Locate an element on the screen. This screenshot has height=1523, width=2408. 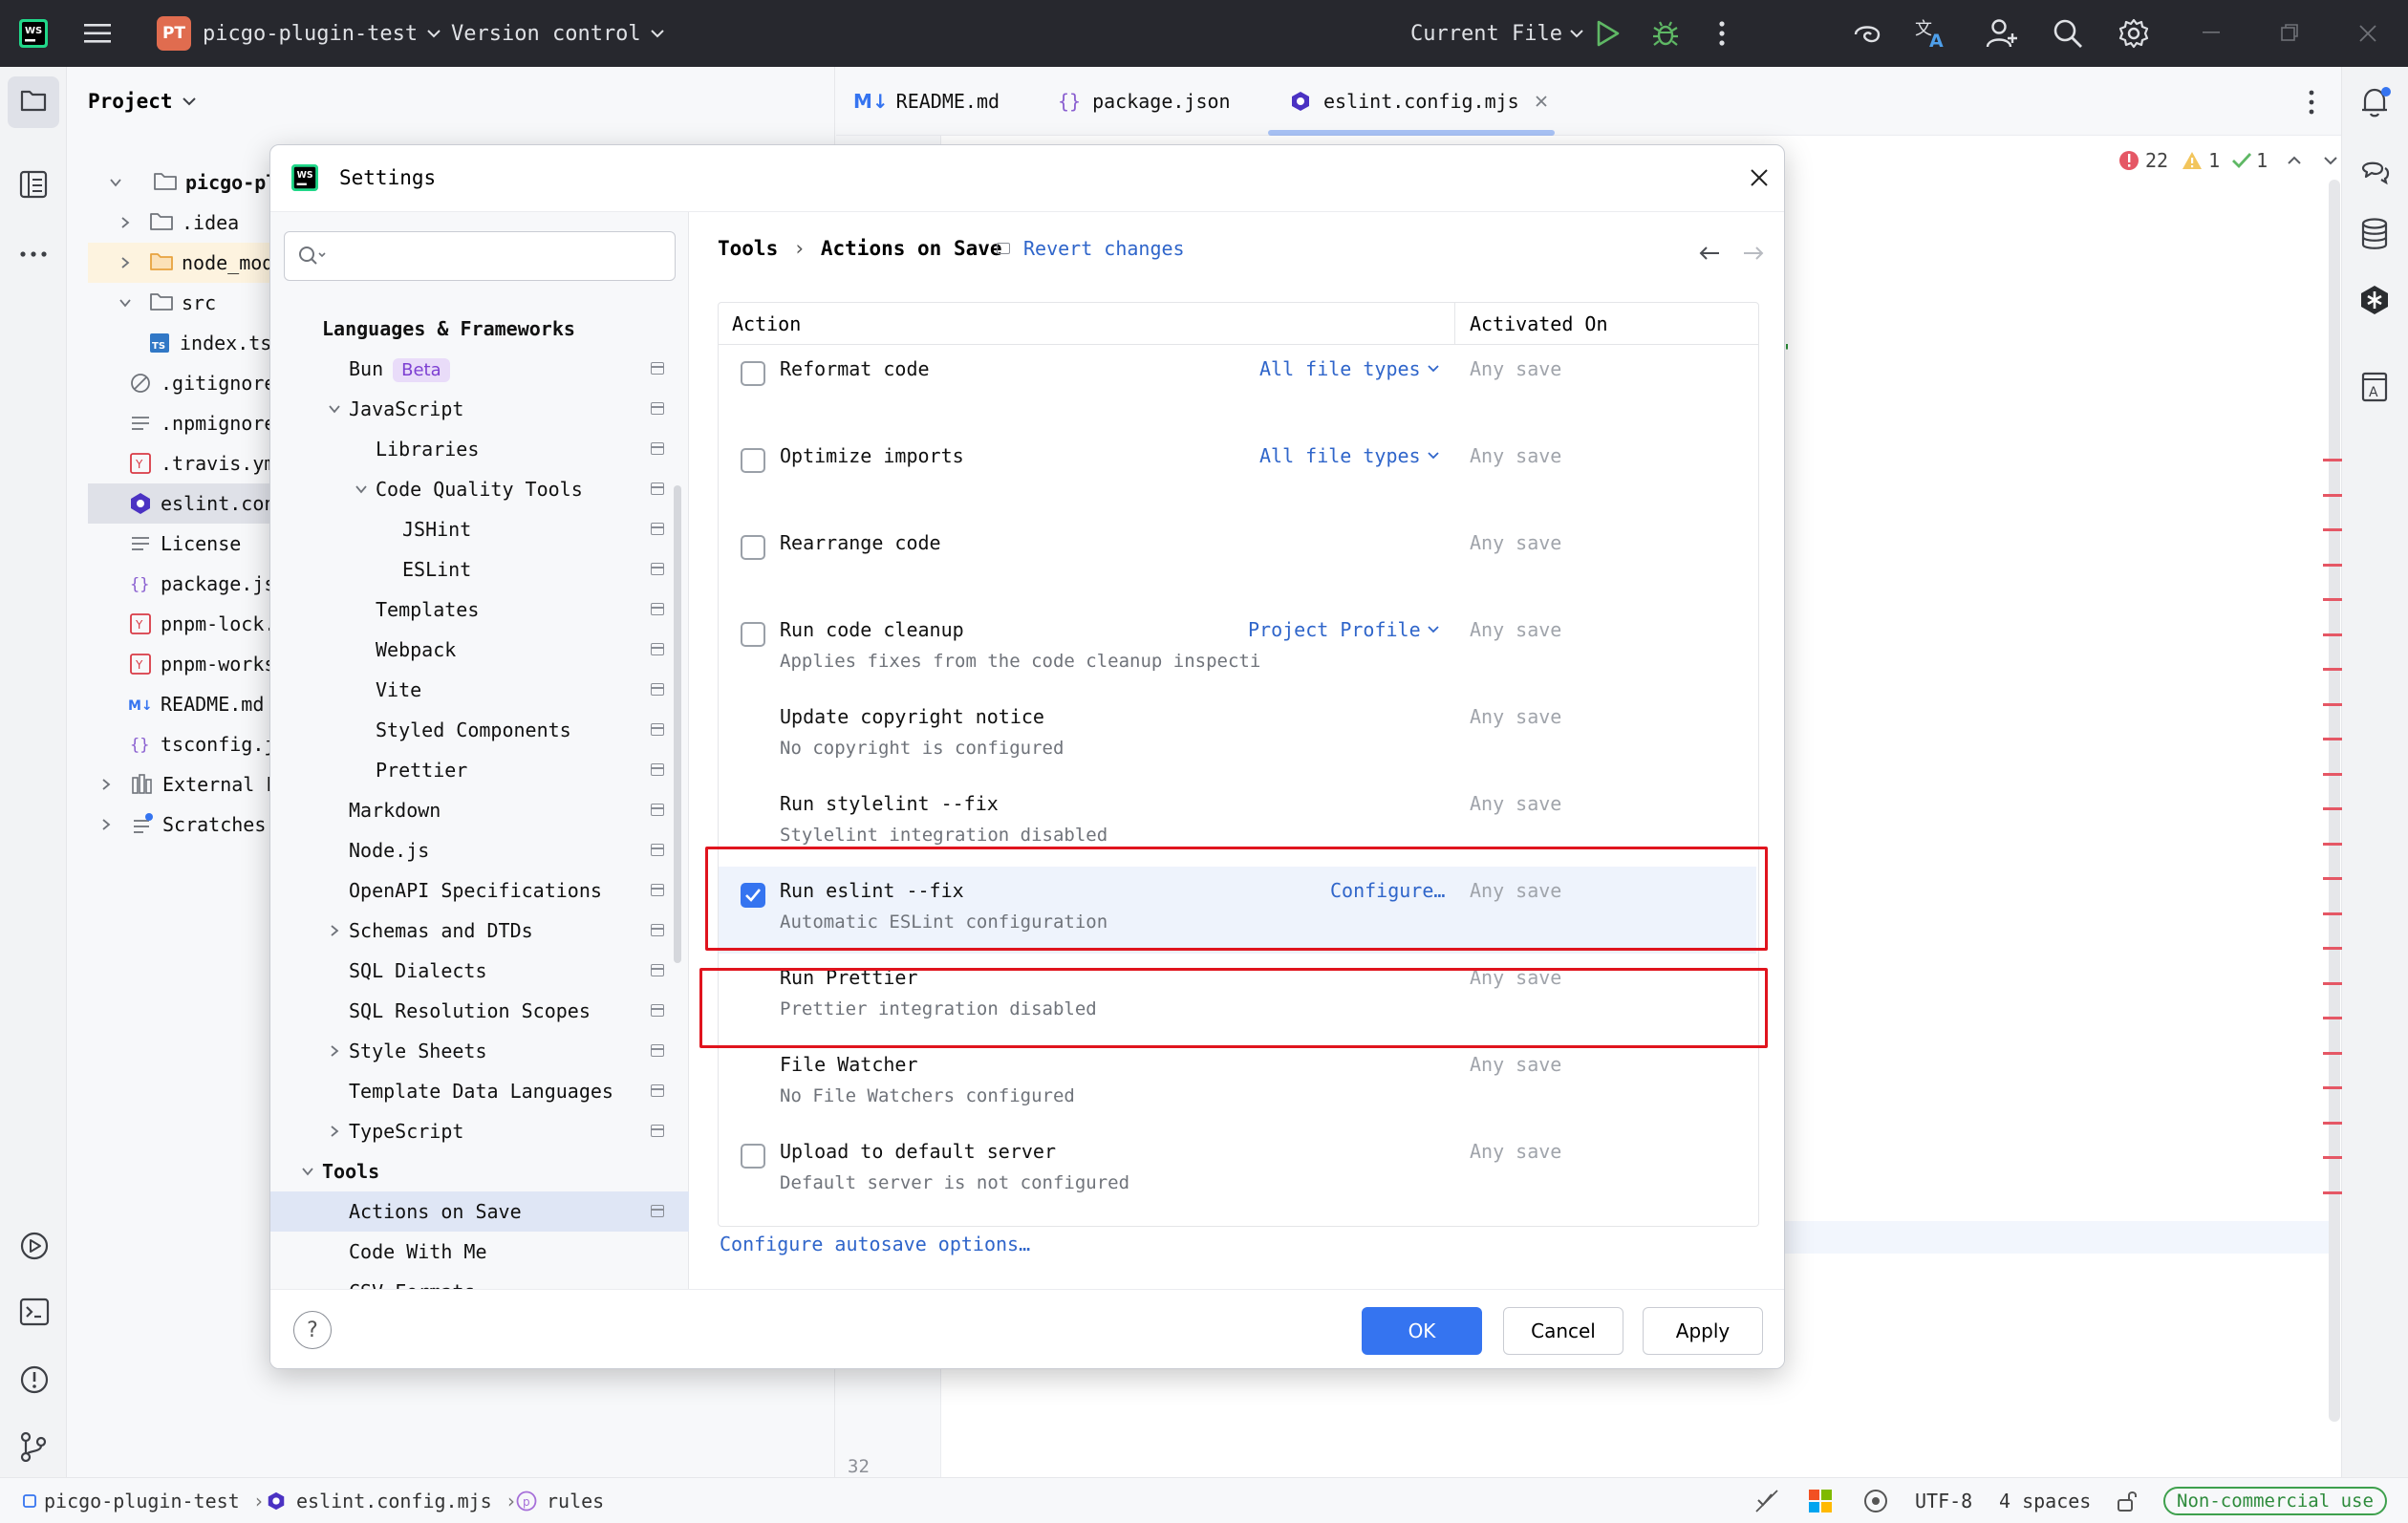
chevron-down-icon is located at coordinates (2331, 160).